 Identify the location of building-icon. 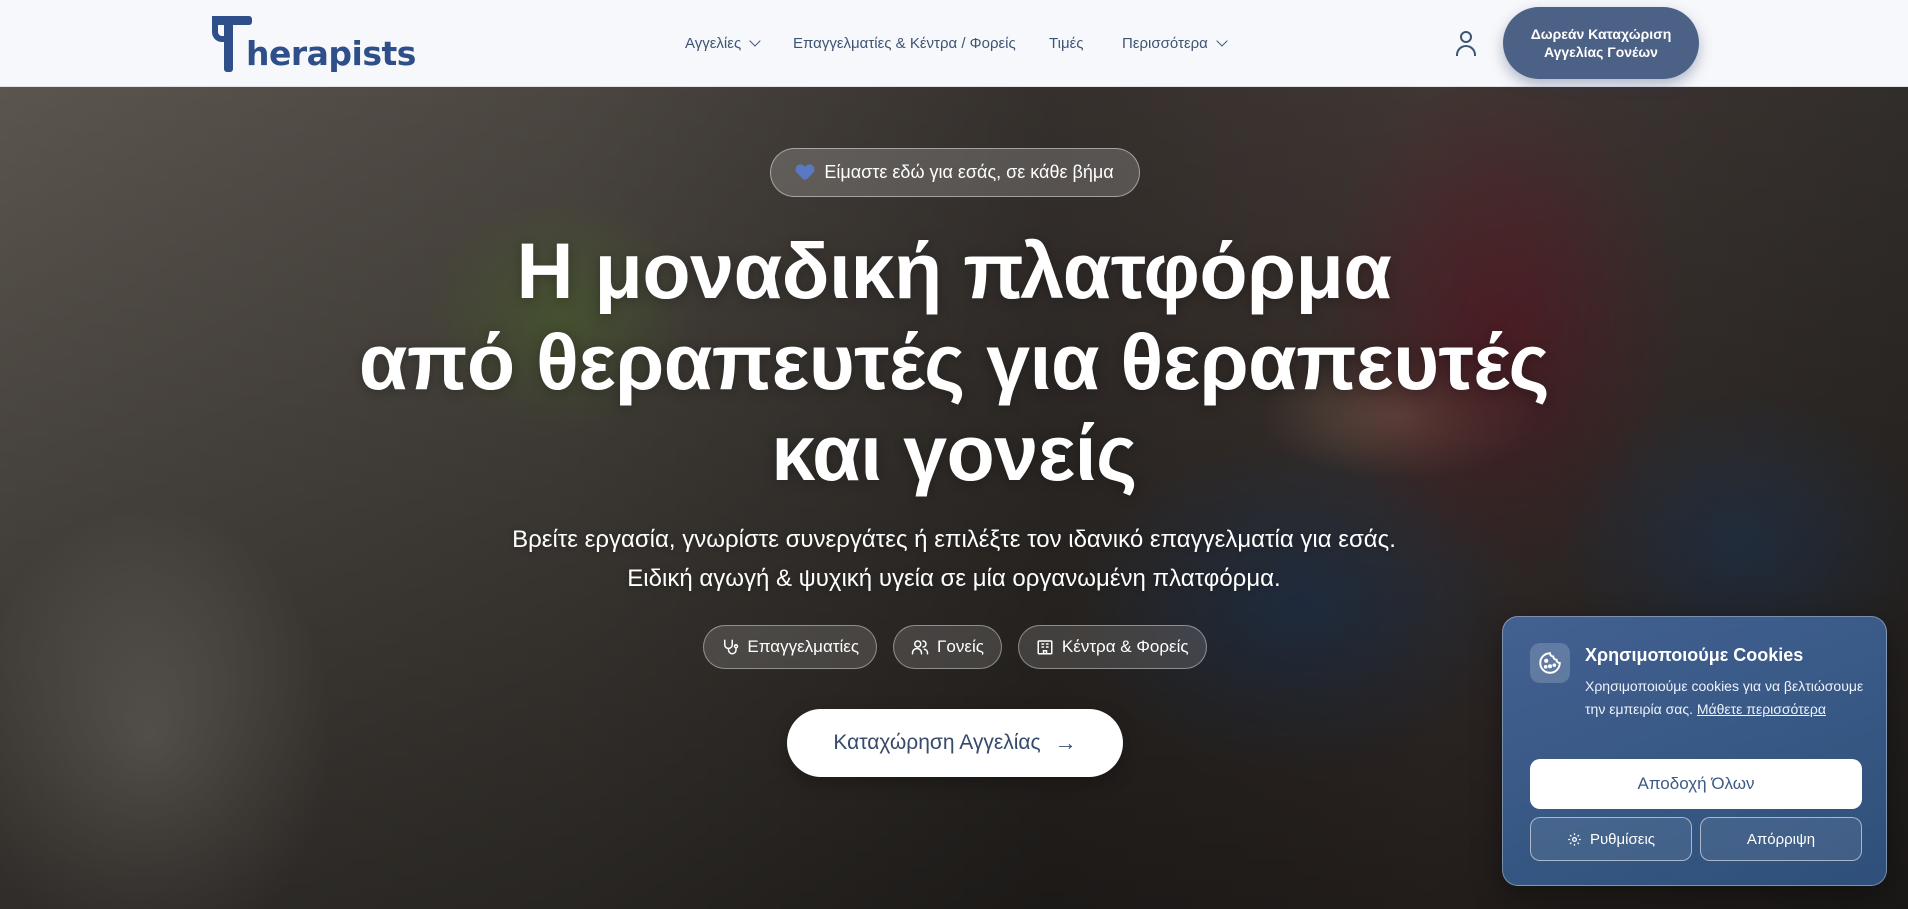
(1045, 647).